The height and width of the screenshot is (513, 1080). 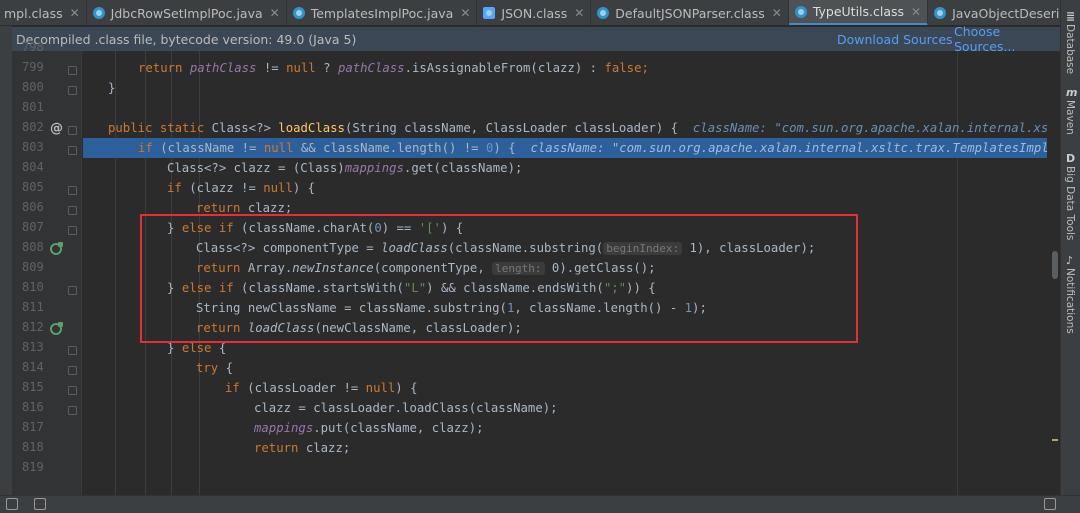 What do you see at coordinates (1070, 301) in the screenshot?
I see `notifications-tool-button: Notifications` at bounding box center [1070, 301].